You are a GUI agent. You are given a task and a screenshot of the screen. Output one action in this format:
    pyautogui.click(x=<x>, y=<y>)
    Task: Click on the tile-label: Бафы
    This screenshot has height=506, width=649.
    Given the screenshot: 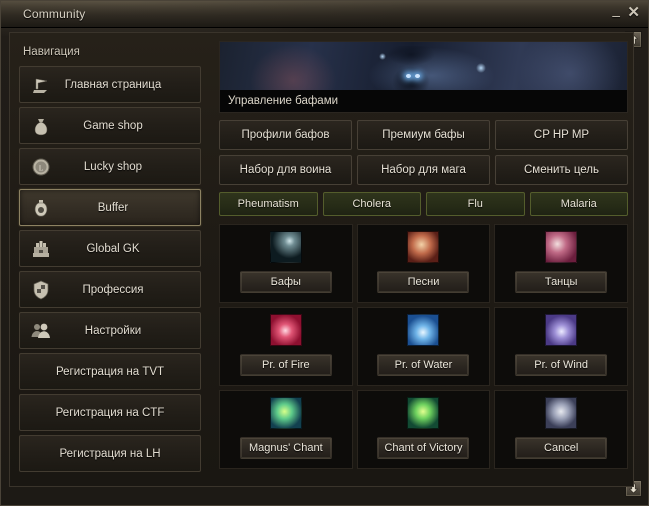 What is the action you would take?
    pyautogui.click(x=285, y=282)
    